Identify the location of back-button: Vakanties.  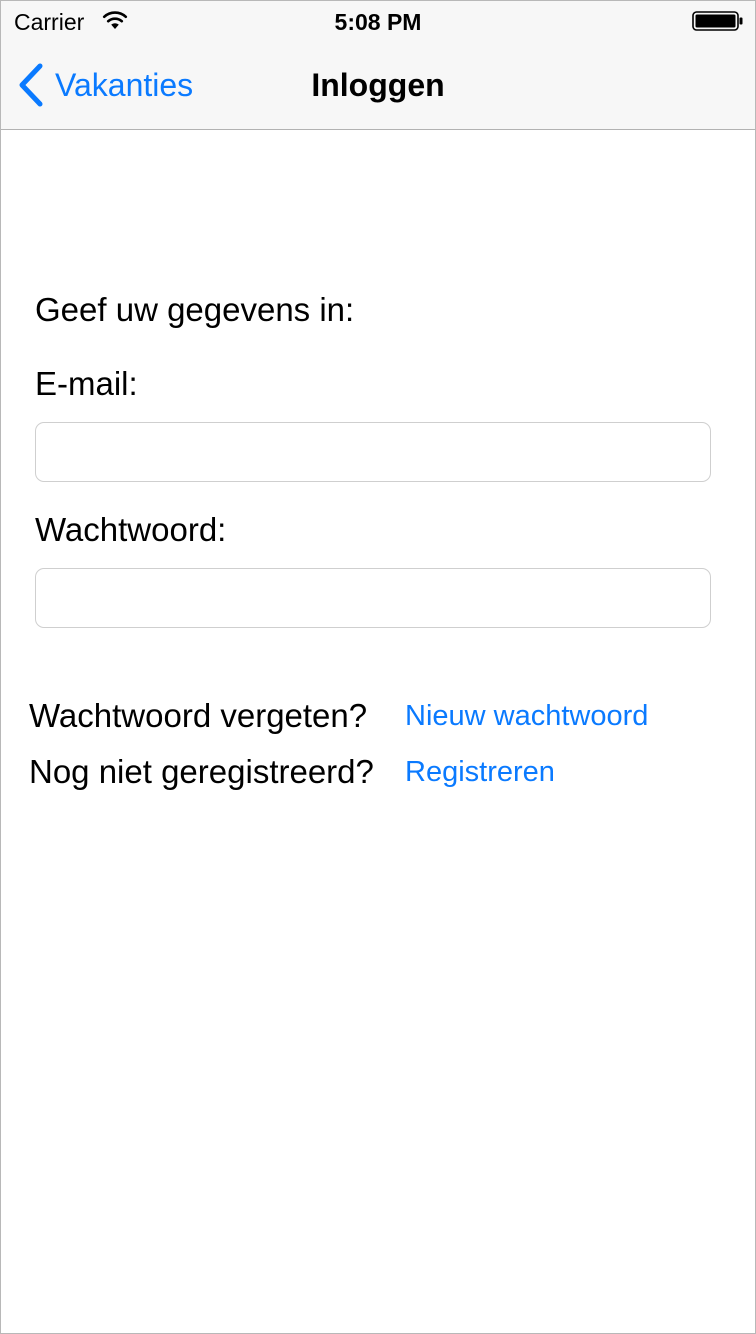
(105, 85).